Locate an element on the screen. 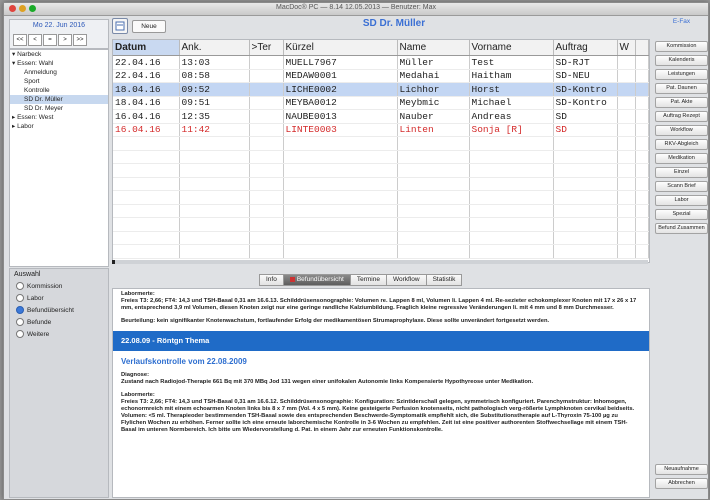 This screenshot has height=500, width=710. toolbar-icon-button is located at coordinates (120, 26).